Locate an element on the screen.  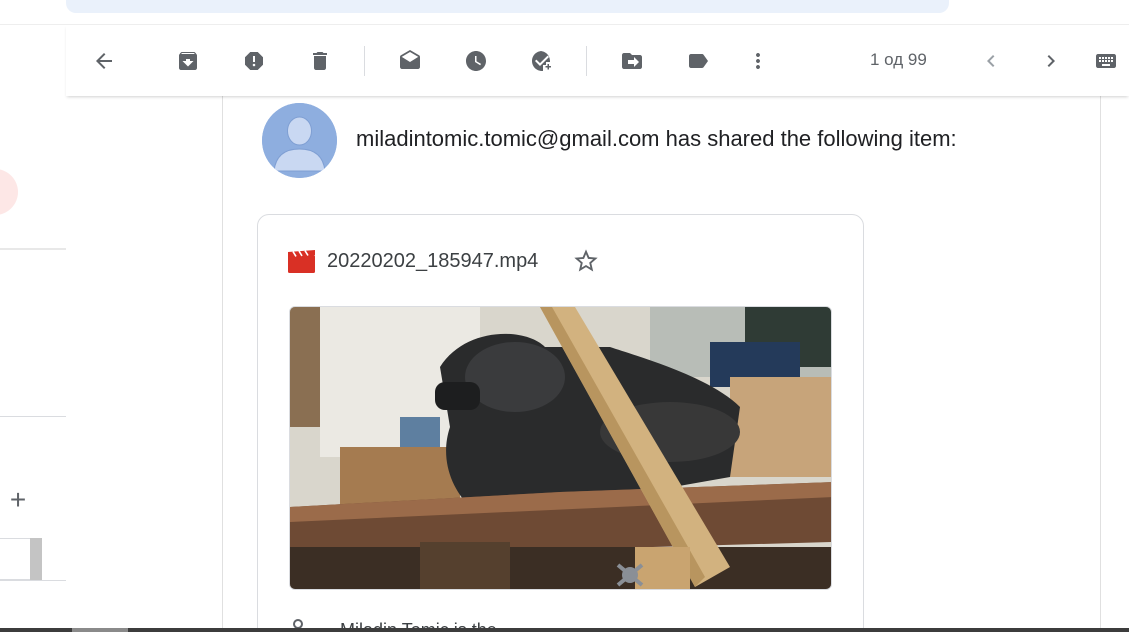
mark-unread-button is located at coordinates (410, 61).